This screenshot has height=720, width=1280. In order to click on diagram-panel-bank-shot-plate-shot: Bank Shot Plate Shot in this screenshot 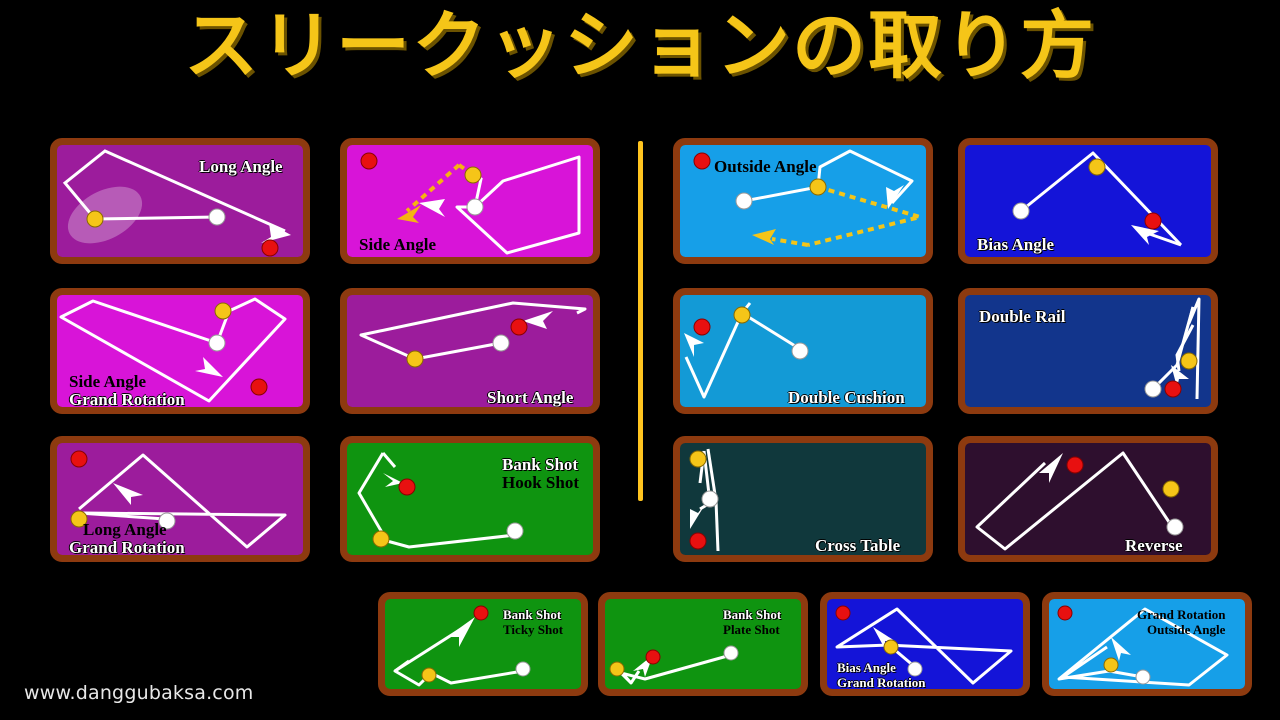, I will do `click(703, 644)`.